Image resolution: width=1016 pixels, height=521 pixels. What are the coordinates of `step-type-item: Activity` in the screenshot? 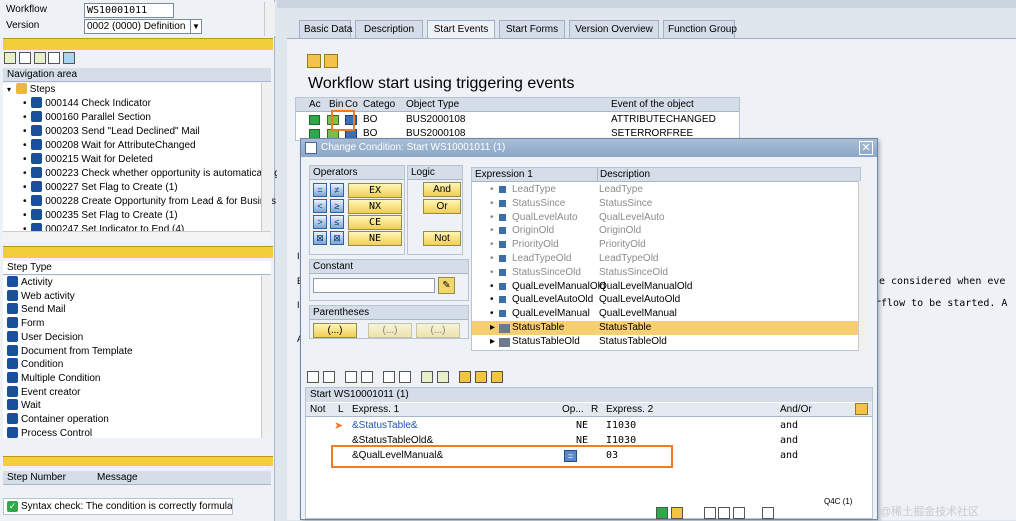 It's located at (132, 283).